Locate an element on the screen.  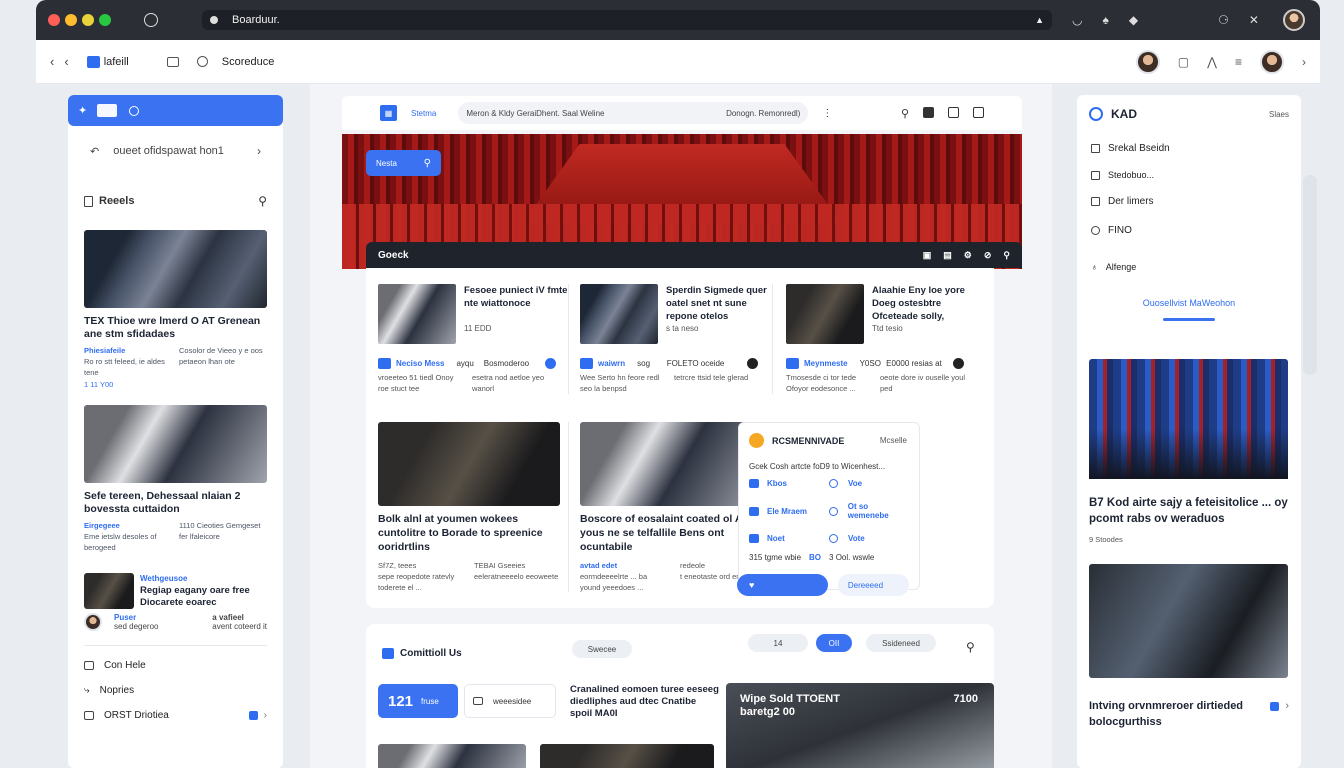
back-arrow-icon: ↶ is located at coordinates (94, 151).